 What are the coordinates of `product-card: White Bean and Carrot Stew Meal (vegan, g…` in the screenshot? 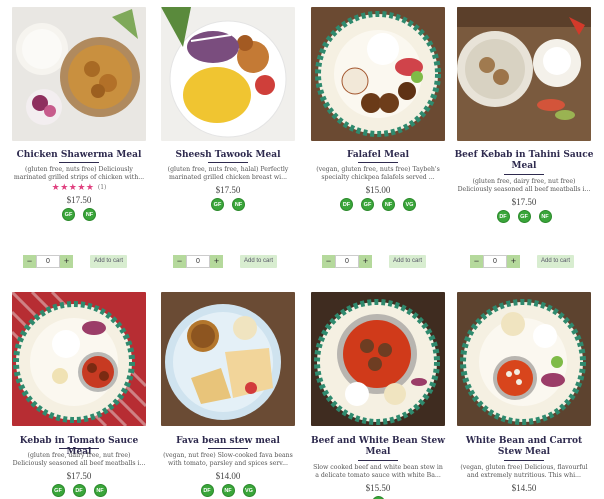 It's located at (524, 395).